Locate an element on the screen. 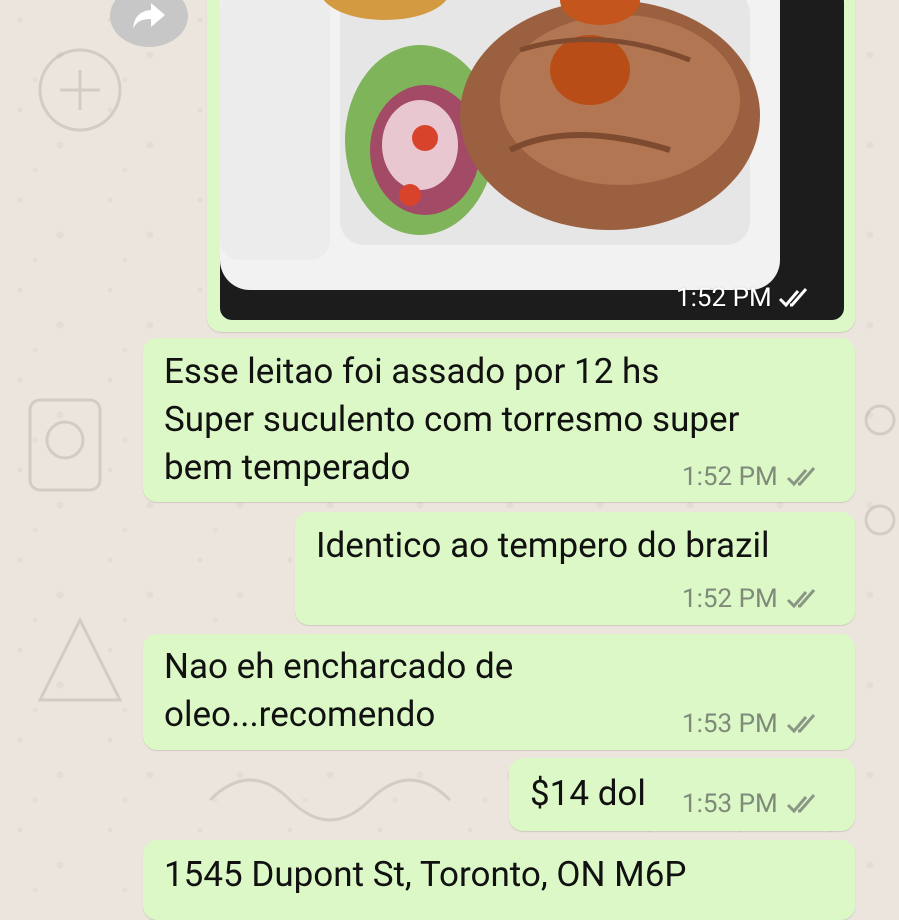  image-message-meta: 1:52 PM is located at coordinates (744, 298).